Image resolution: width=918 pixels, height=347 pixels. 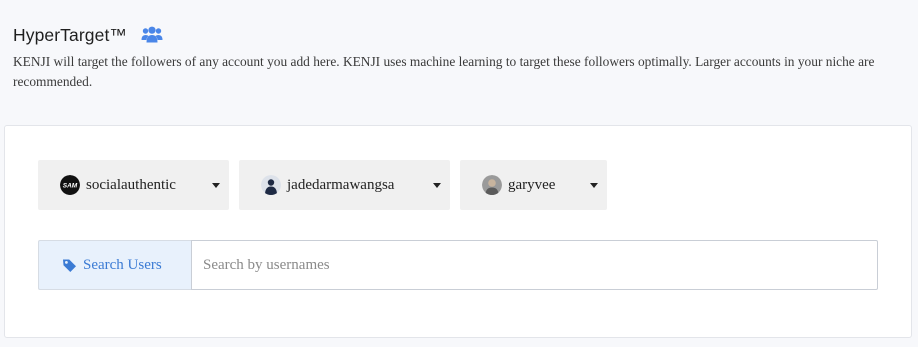 I want to click on account-dropdown-socialauthentic: SAM socialauthentic, so click(x=133, y=185).